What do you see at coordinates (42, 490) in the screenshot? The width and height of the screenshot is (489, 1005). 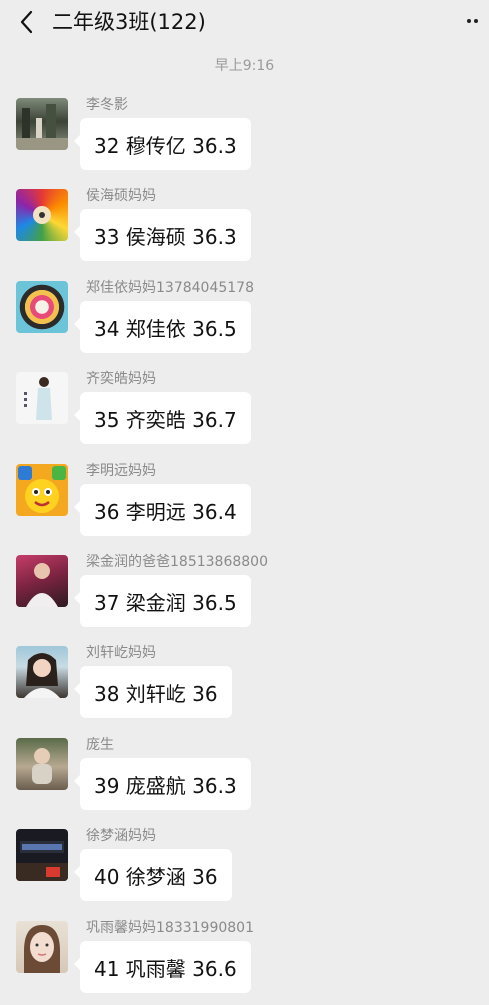 I see `cartoon-game-avatar` at bounding box center [42, 490].